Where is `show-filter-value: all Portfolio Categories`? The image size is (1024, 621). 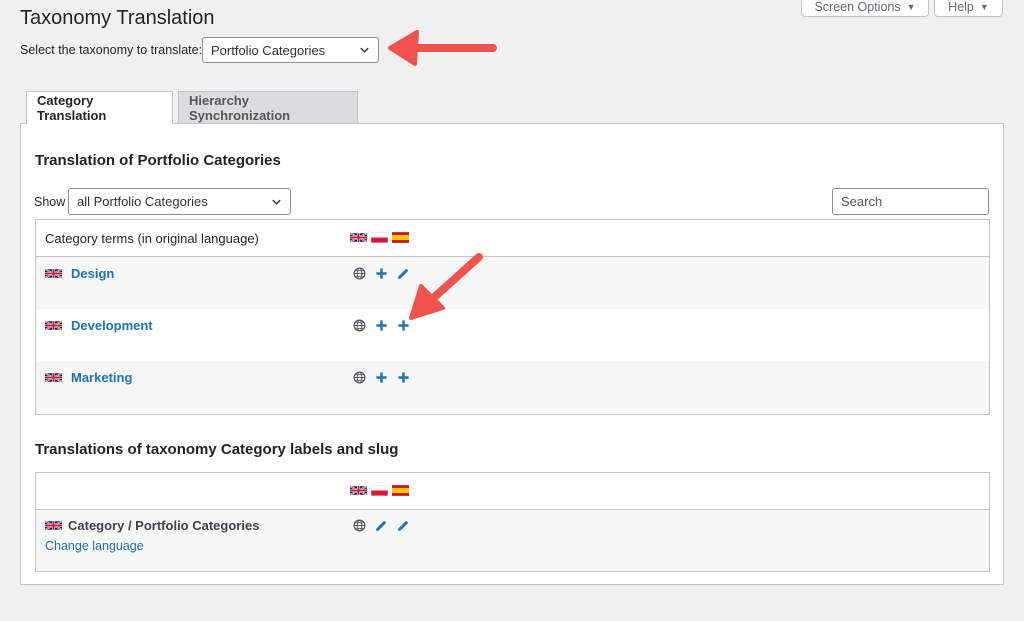
show-filter-value: all Portfolio Categories is located at coordinates (142, 201).